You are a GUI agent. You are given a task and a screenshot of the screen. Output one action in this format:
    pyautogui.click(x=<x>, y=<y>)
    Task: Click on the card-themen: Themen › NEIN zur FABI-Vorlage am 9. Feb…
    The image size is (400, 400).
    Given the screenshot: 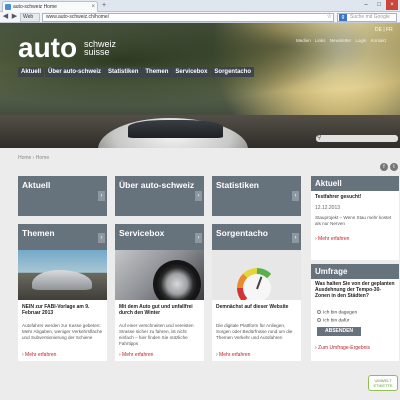 What is the action you would take?
    pyautogui.click(x=62, y=292)
    